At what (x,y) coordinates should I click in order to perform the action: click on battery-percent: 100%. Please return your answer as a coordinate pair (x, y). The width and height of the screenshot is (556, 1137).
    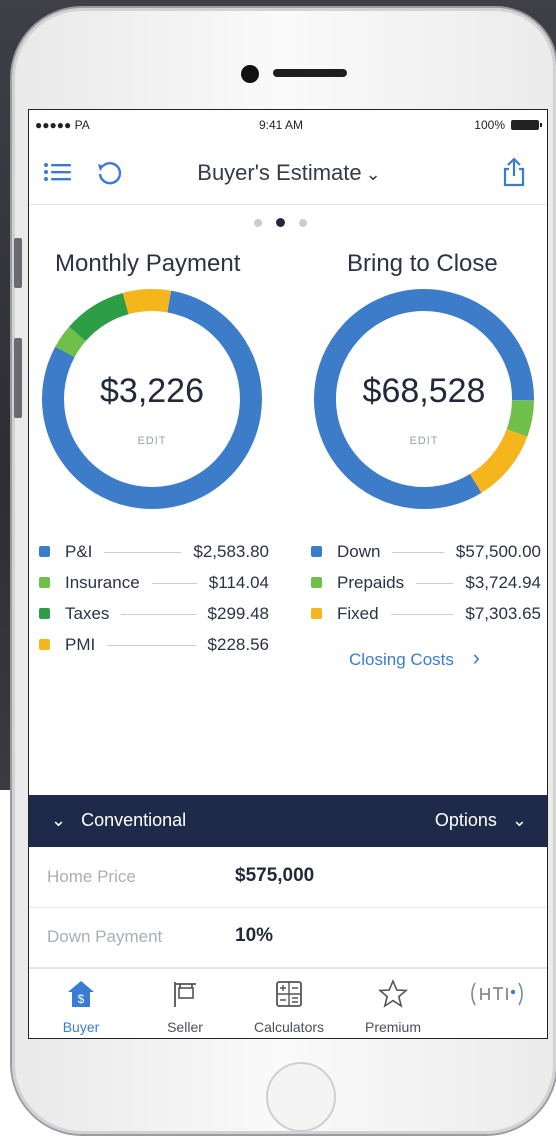
    Looking at the image, I should click on (489, 125).